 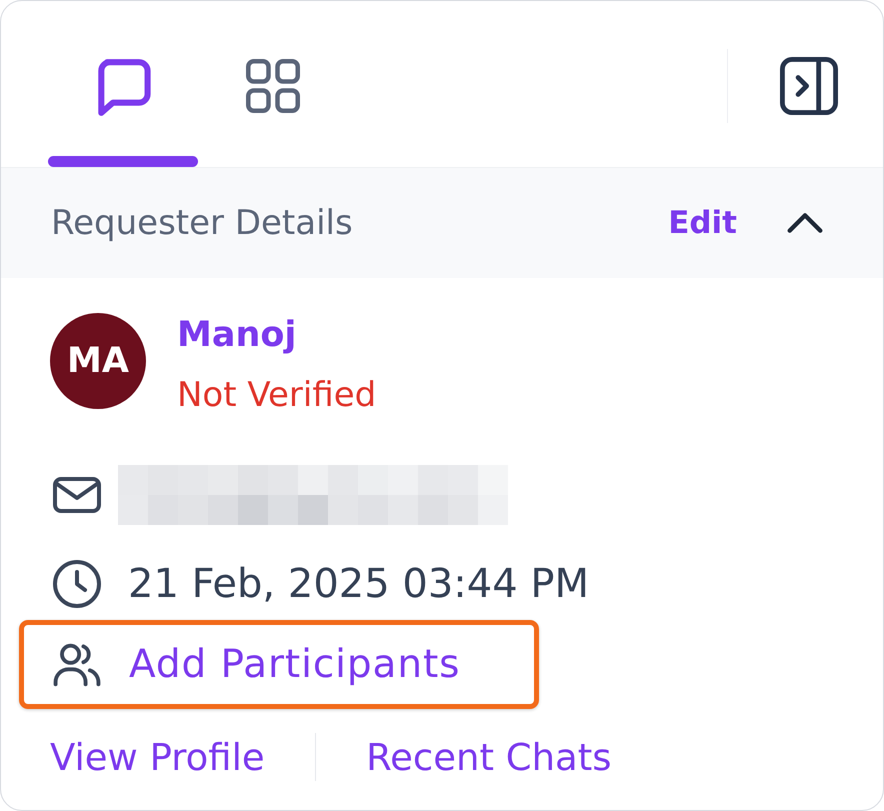 I want to click on collapse-panel-button, so click(x=809, y=86).